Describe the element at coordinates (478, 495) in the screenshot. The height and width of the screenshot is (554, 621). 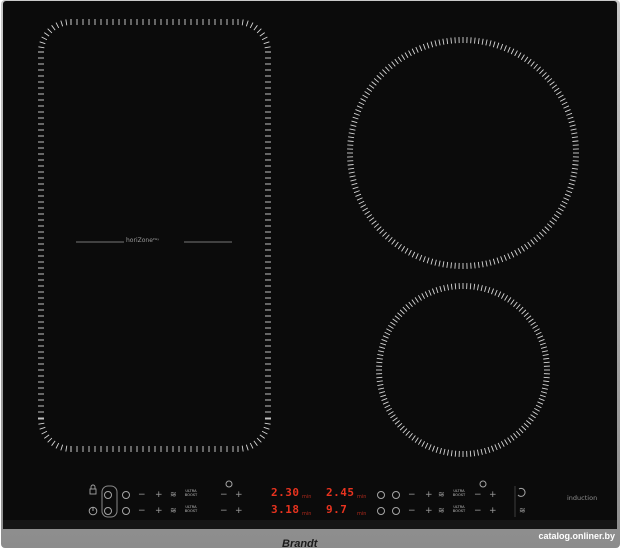
I see `timer-minus-icon-3: −` at that location.